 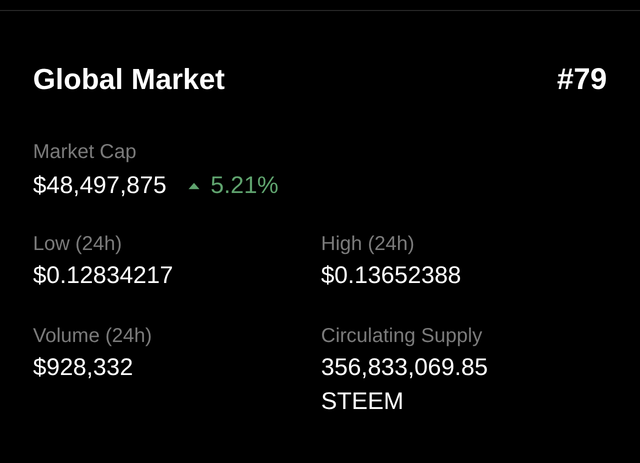 What do you see at coordinates (93, 336) in the screenshot?
I see `stat-label: Volume (24h)` at bounding box center [93, 336].